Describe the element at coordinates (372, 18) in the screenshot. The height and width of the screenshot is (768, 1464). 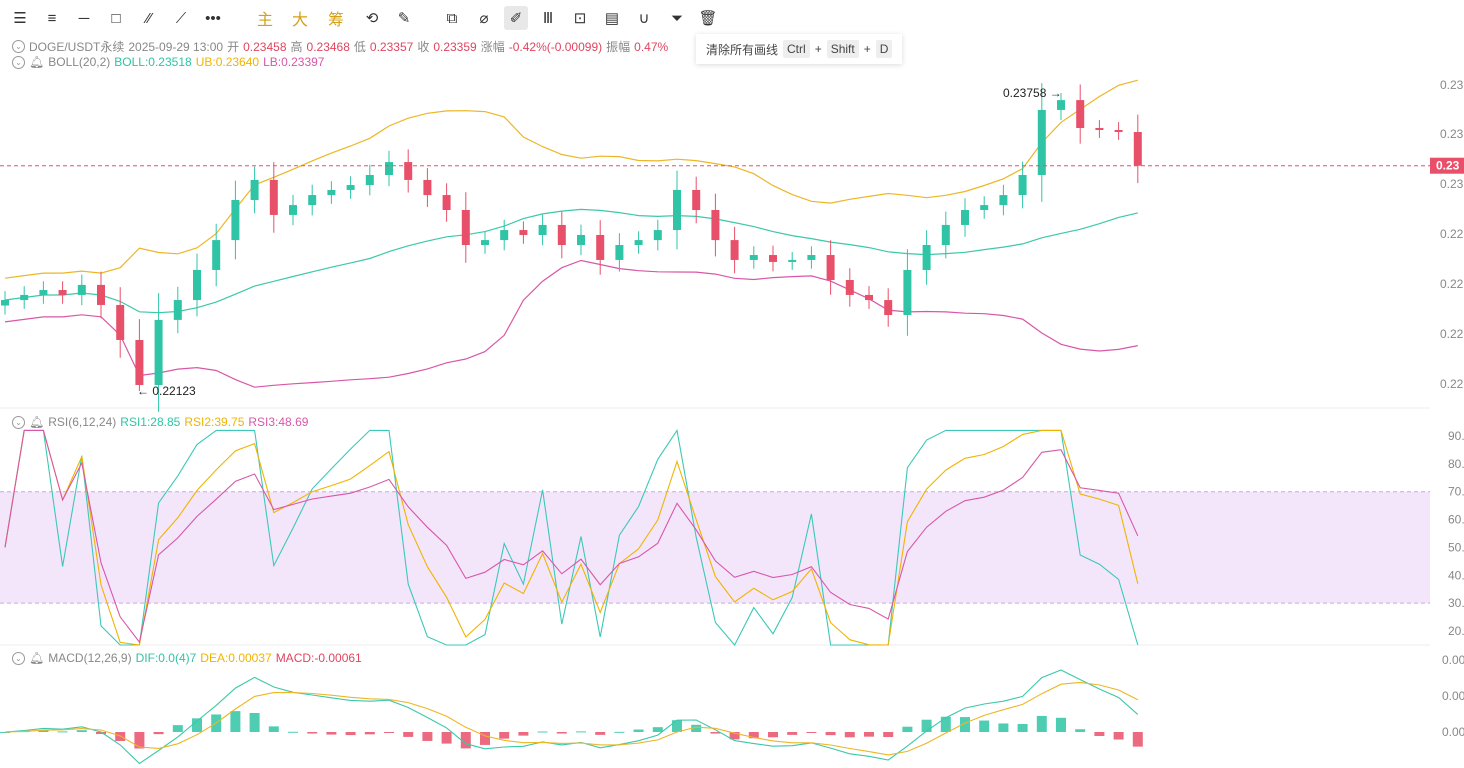
I see `replay-icon: ⟲` at that location.